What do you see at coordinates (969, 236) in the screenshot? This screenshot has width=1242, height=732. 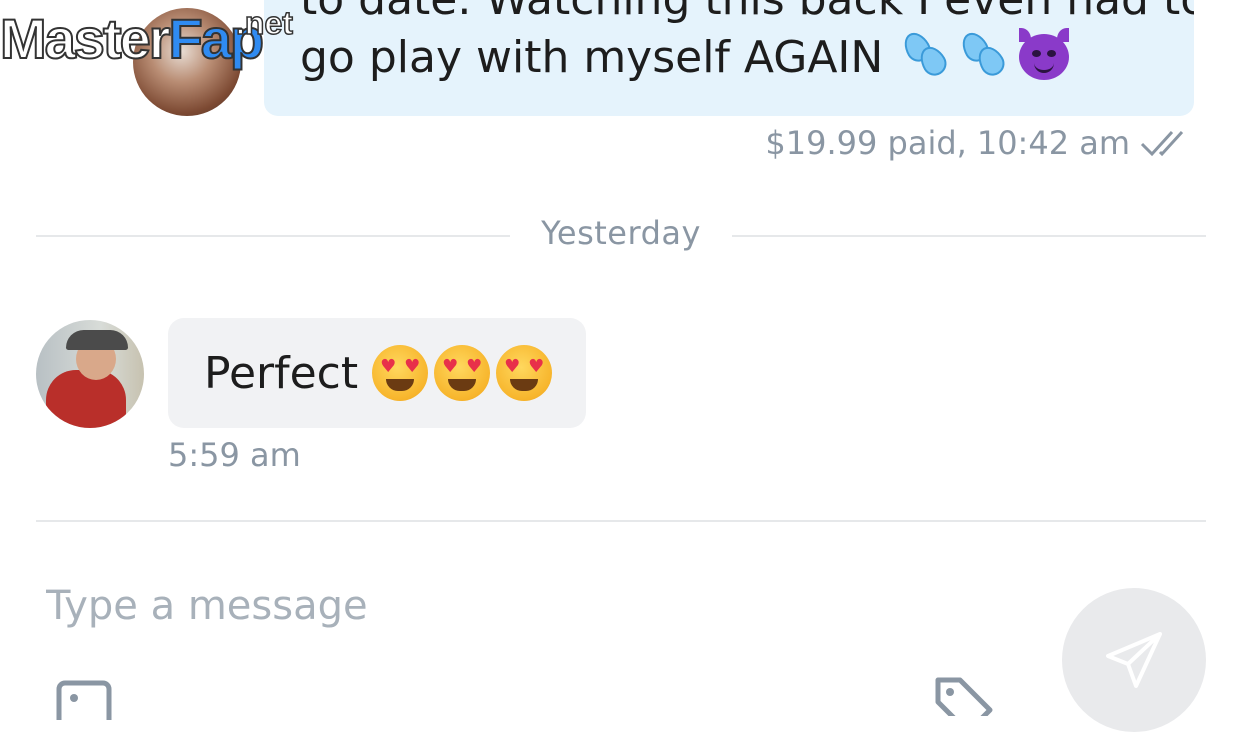 I see `divider-line-right` at bounding box center [969, 236].